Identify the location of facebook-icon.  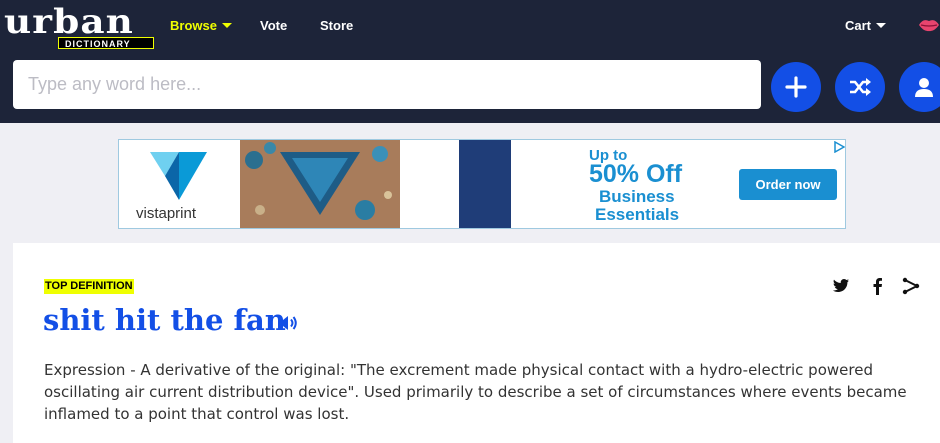
(878, 286).